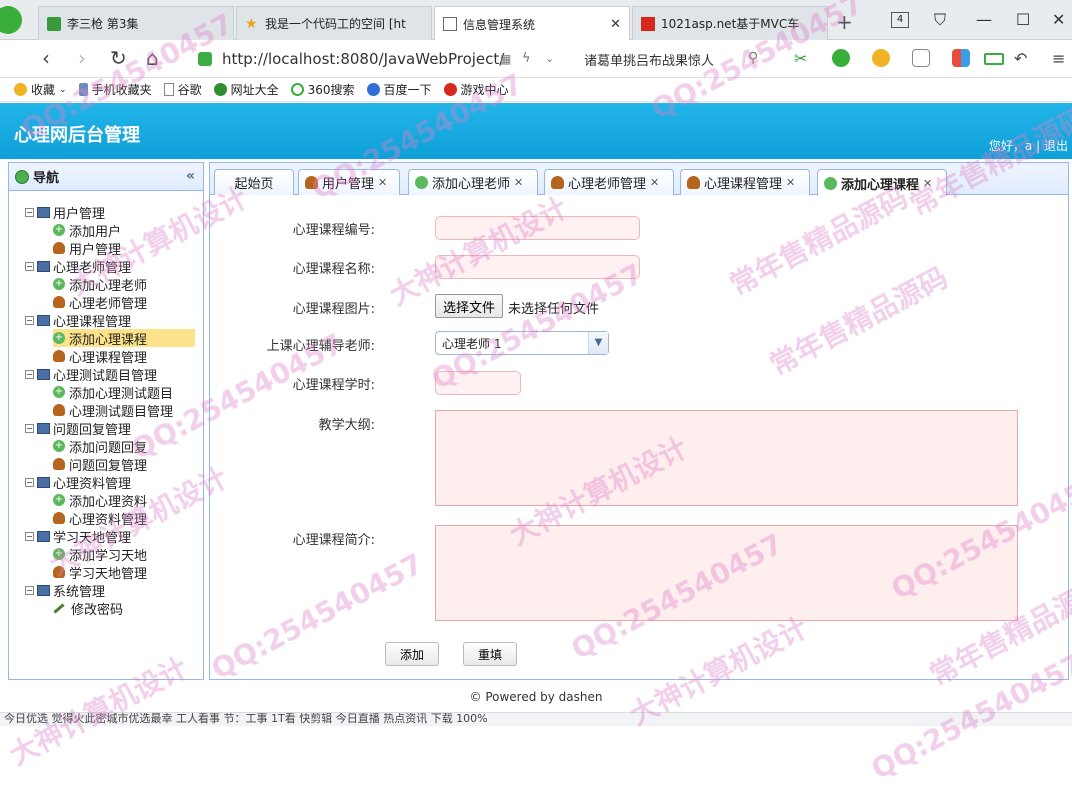 Image resolution: width=1072 pixels, height=786 pixels. I want to click on sidebar-group: − 用户管理, so click(65, 212).